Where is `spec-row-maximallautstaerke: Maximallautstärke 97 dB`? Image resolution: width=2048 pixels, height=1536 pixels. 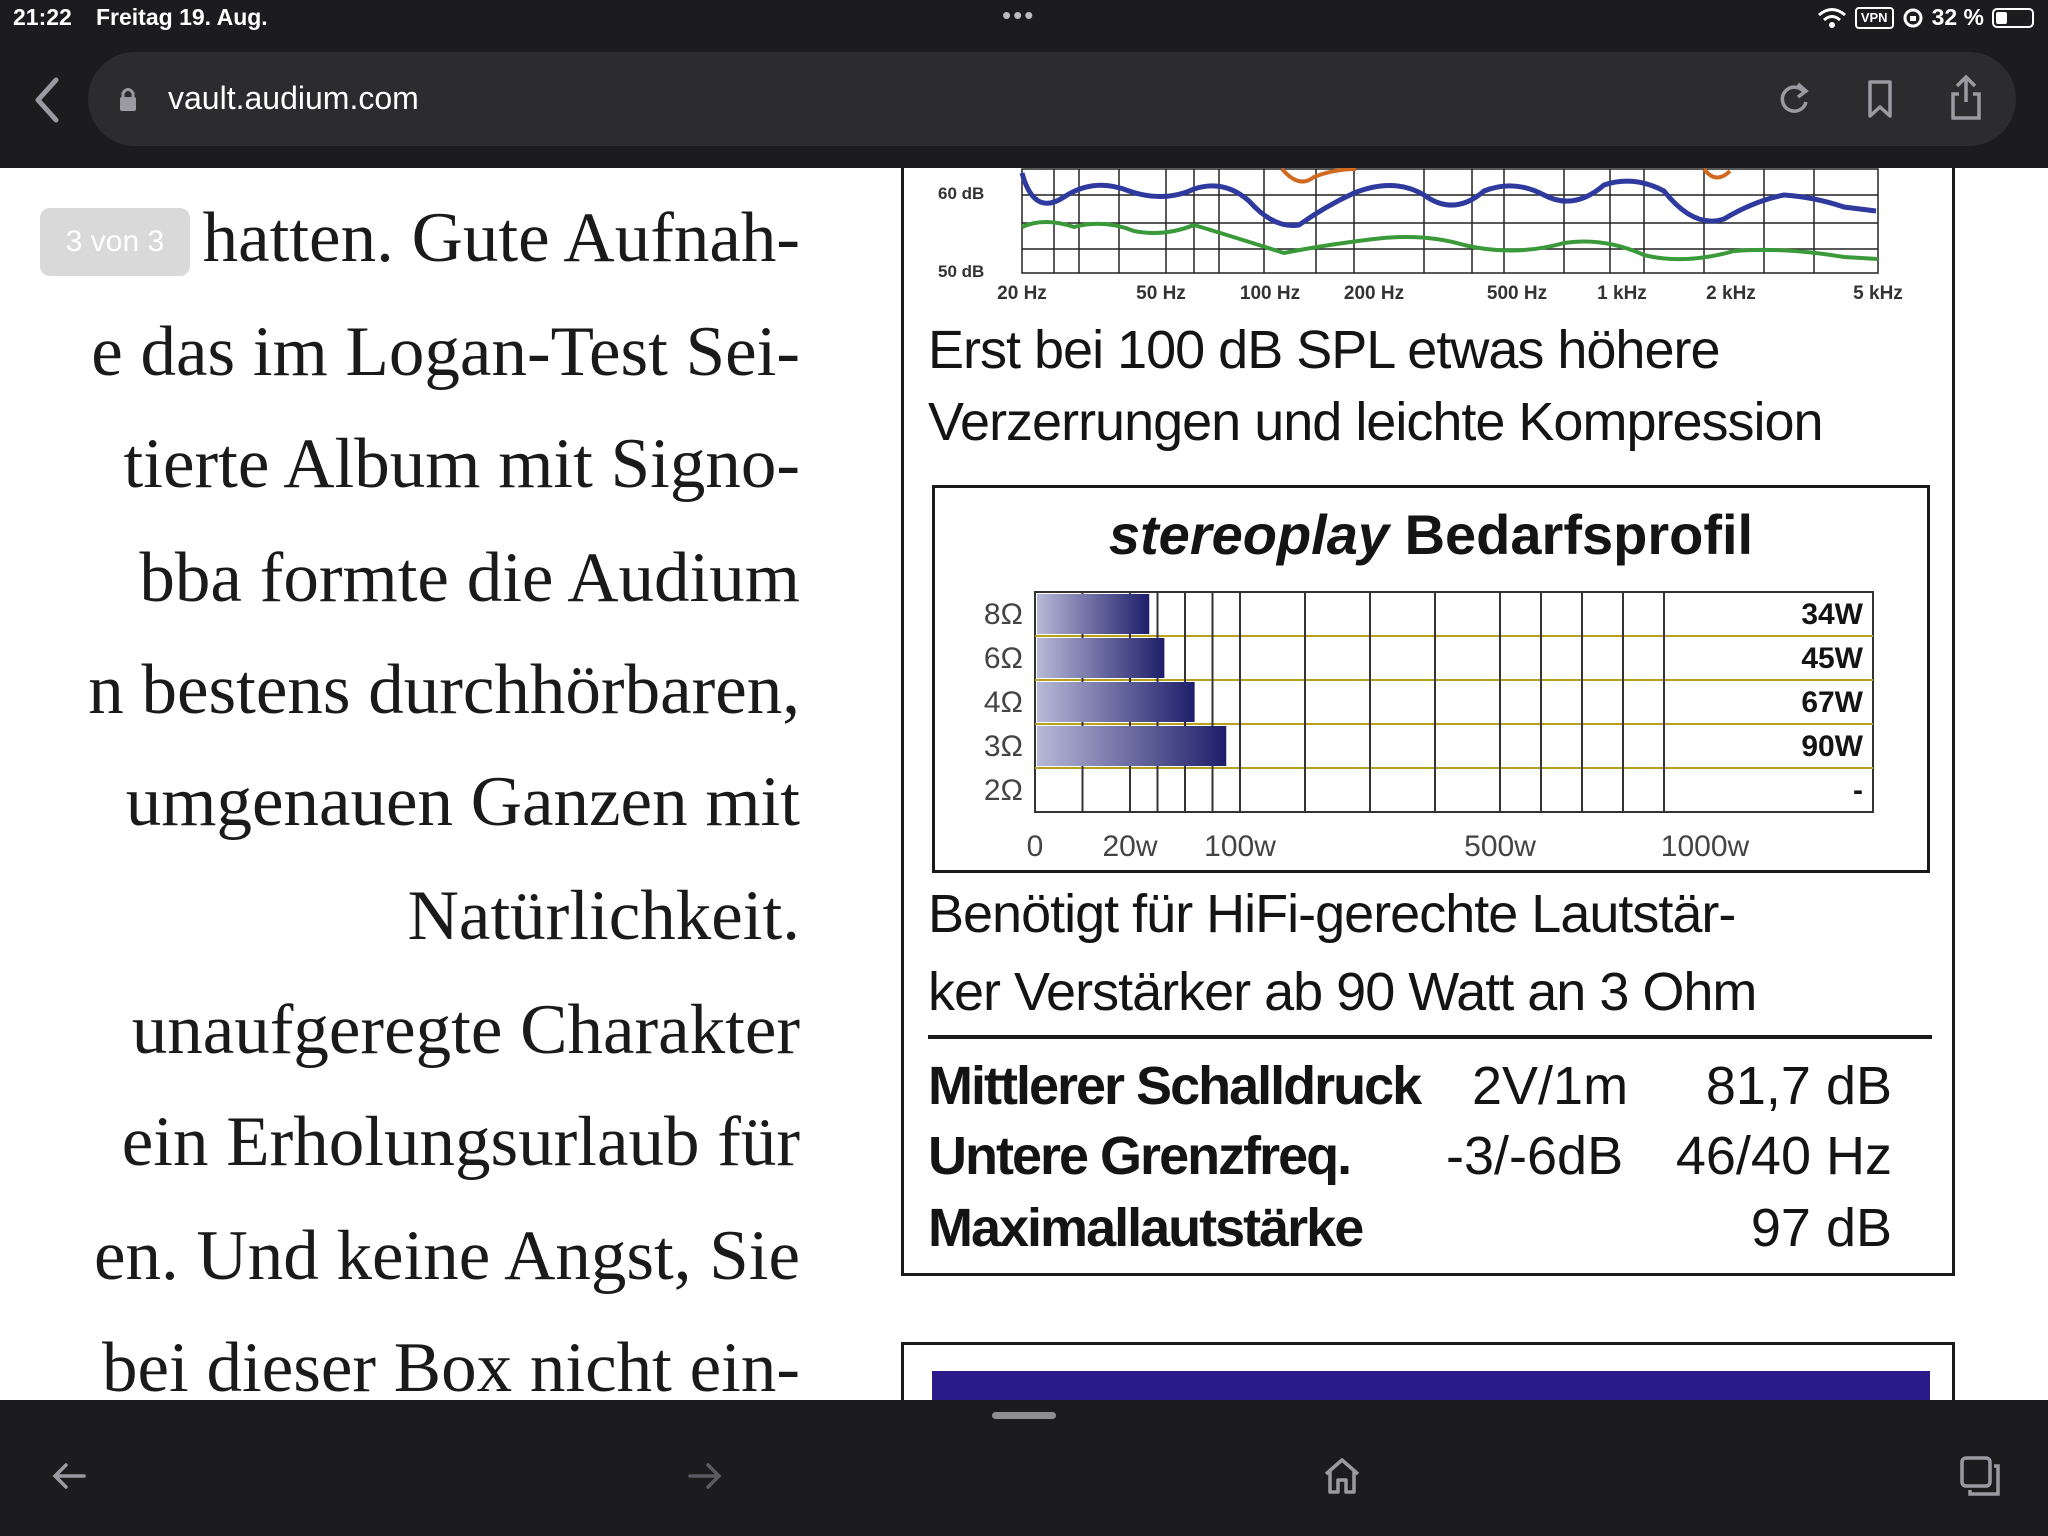 spec-row-maximallautstaerke: Maximallautstärke 97 dB is located at coordinates (1430, 1230).